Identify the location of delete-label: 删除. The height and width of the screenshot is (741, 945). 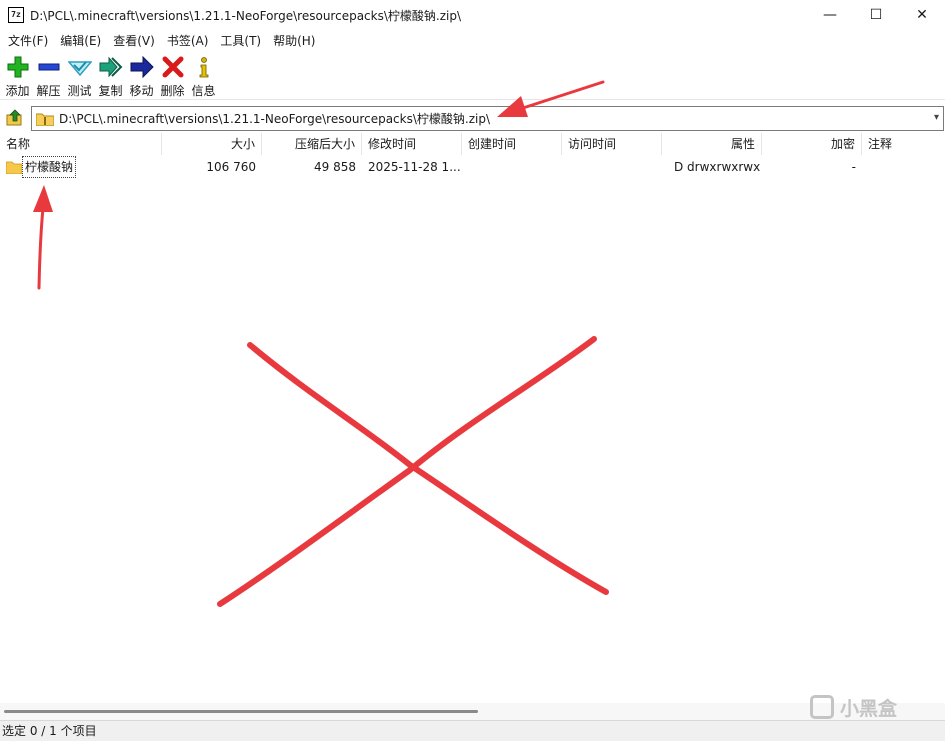
(172, 91).